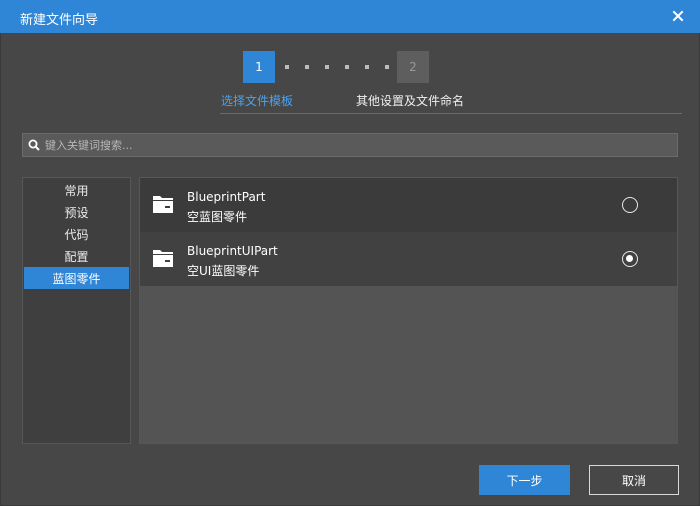 This screenshot has width=700, height=506. I want to click on close-icon, so click(678, 16).